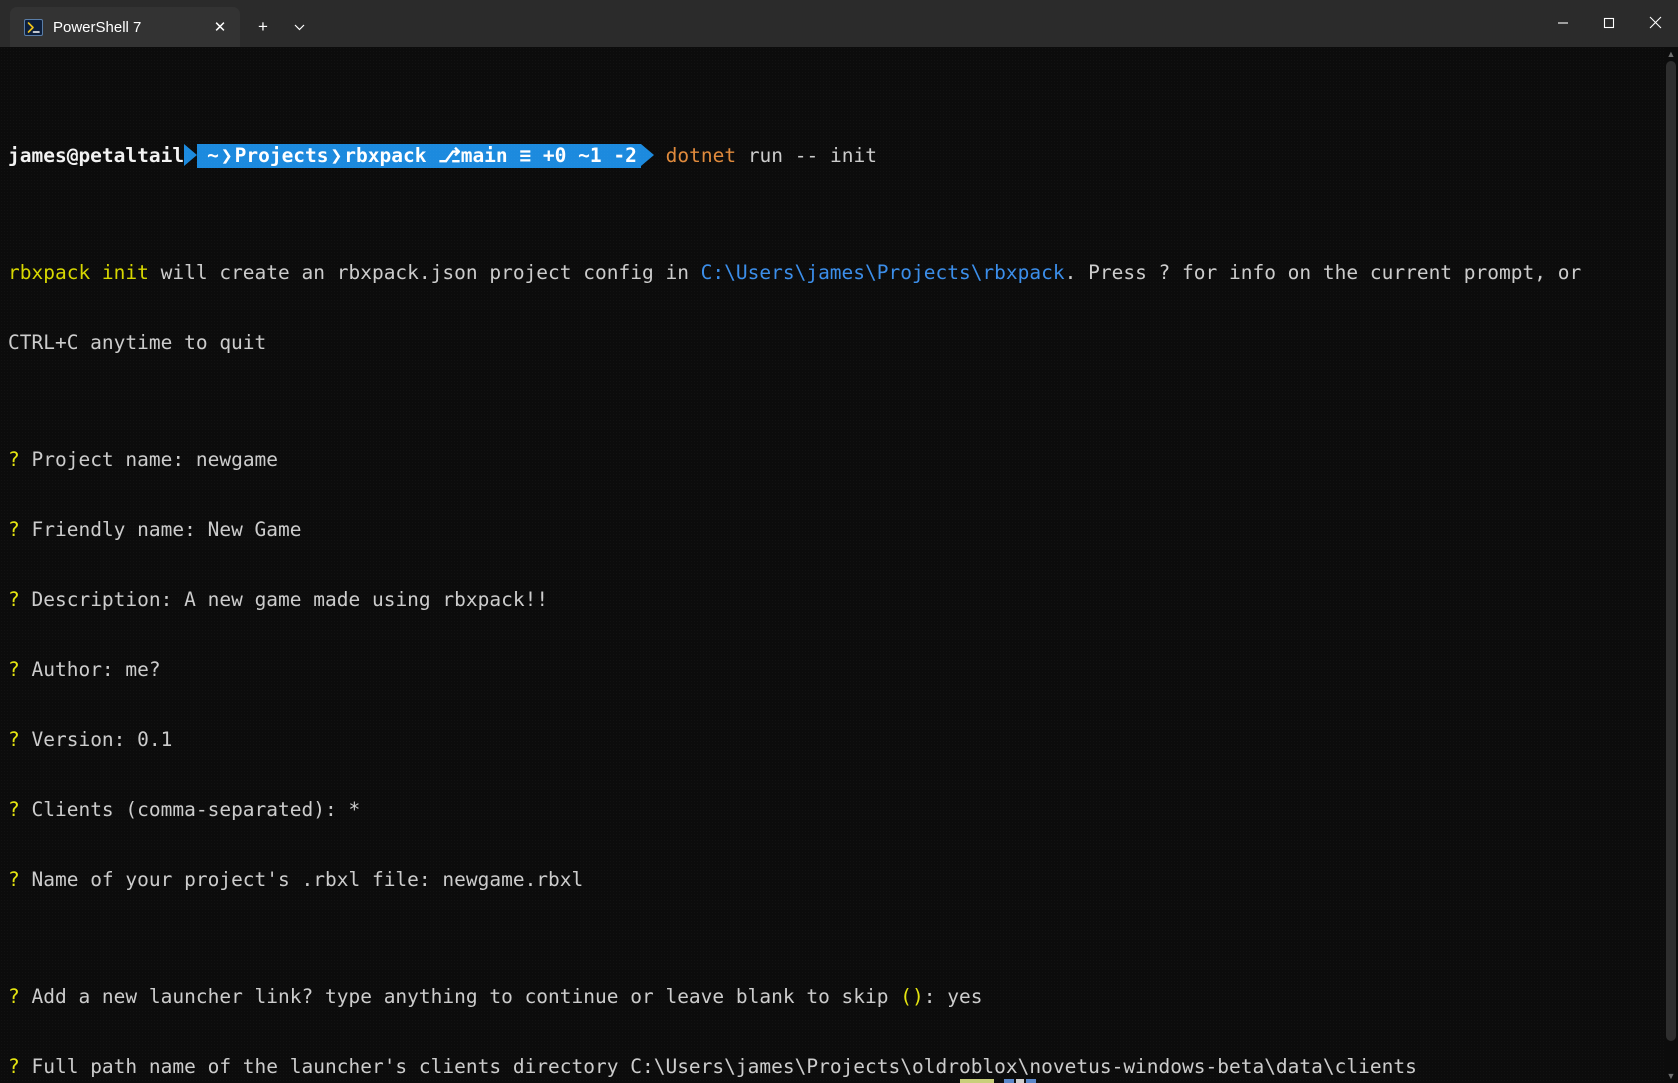 The image size is (1678, 1083). I want to click on question-row: ? Version: 0.1, so click(836, 739).